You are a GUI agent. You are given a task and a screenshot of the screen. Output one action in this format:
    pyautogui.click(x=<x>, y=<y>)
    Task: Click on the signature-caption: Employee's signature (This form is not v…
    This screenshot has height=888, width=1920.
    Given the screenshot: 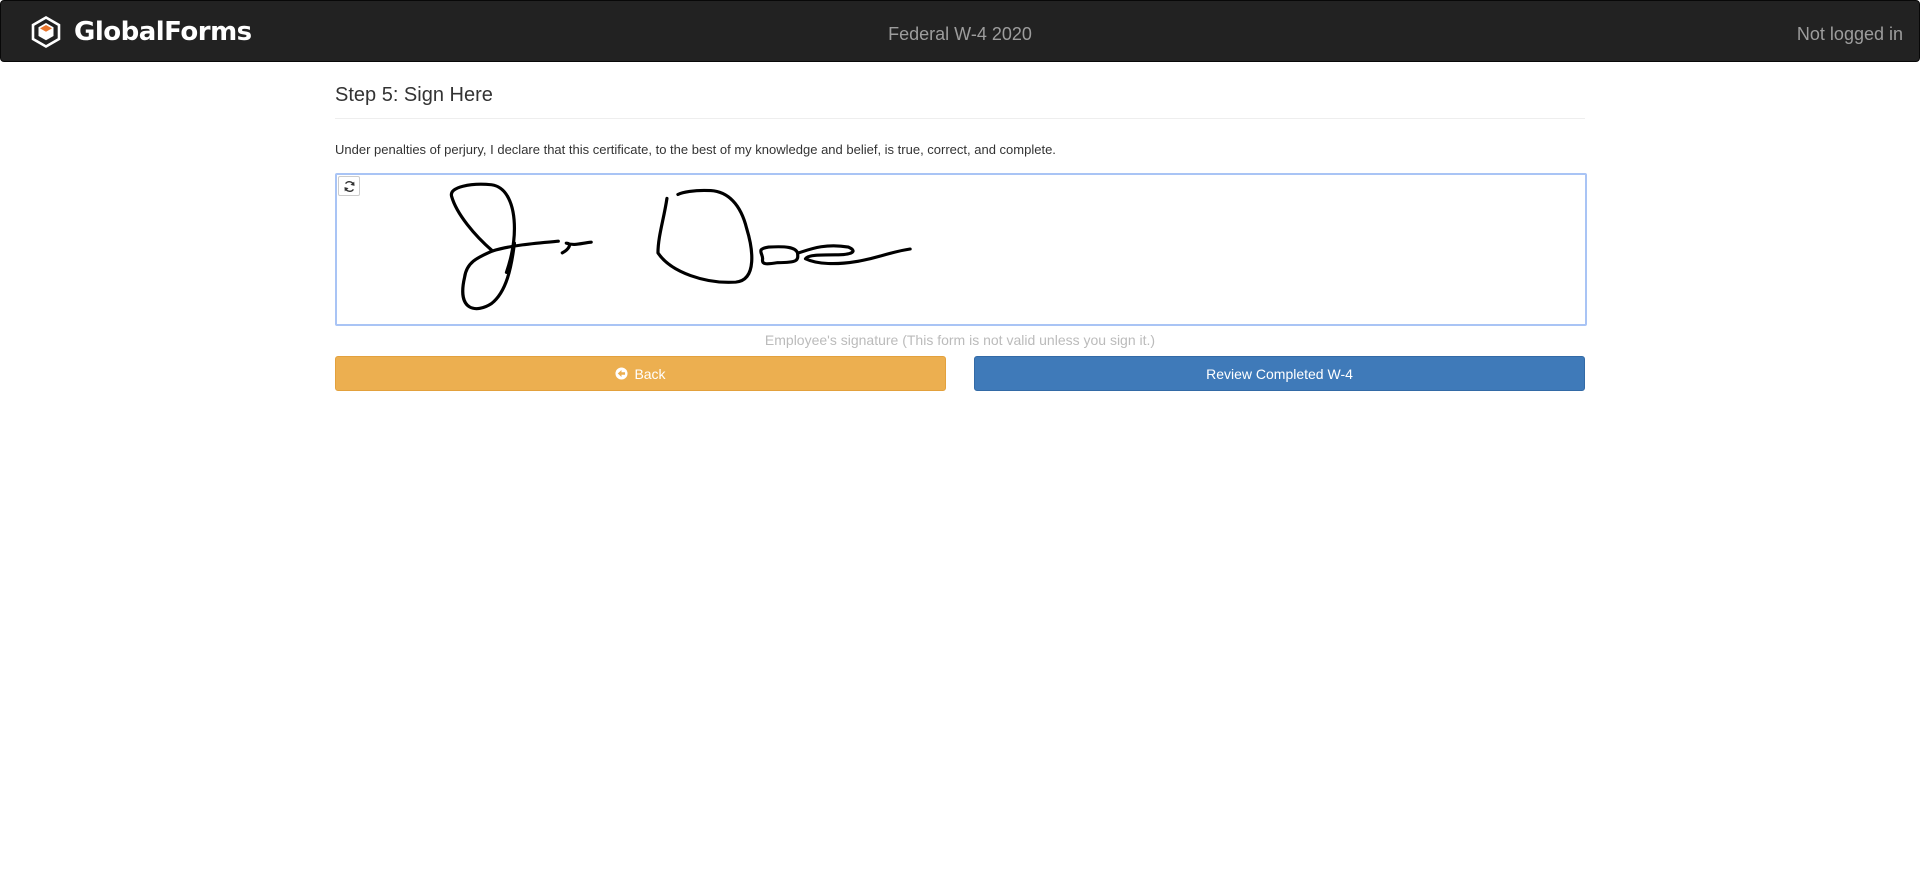 What is the action you would take?
    pyautogui.click(x=960, y=340)
    